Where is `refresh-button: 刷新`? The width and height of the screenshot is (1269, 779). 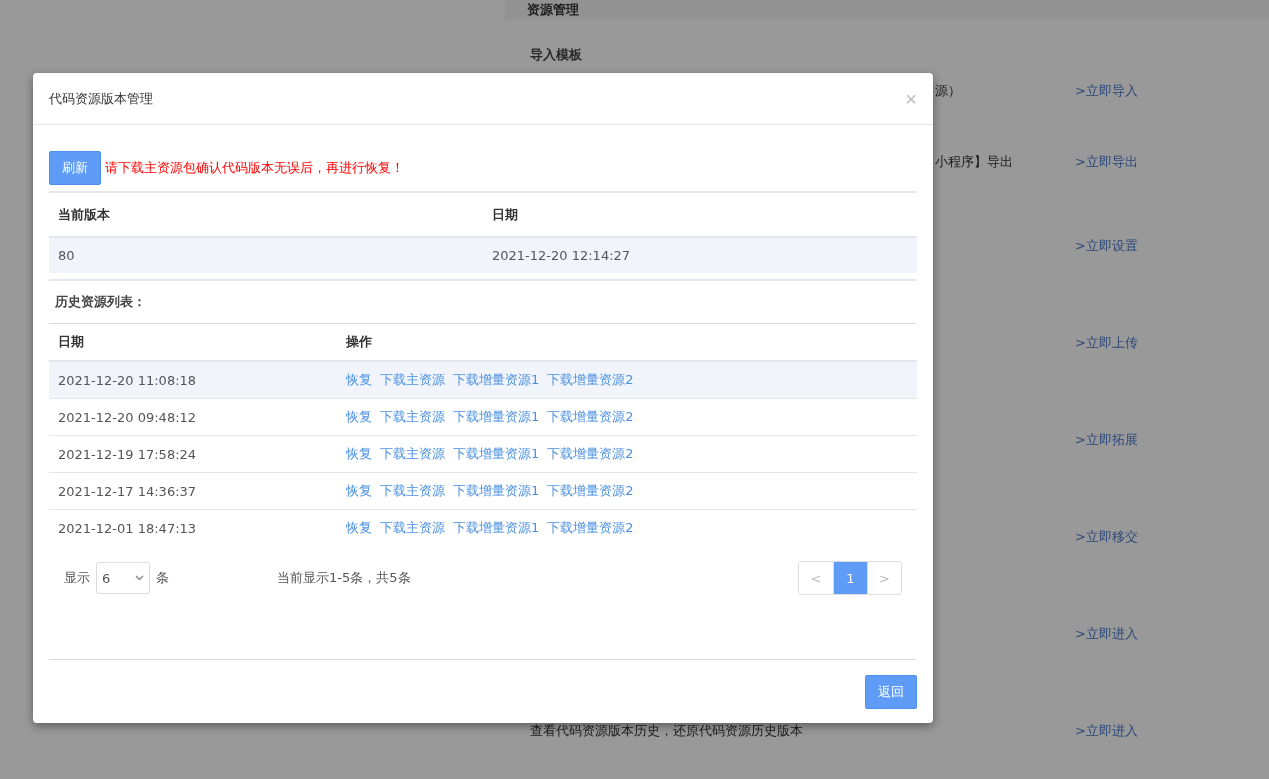
refresh-button: 刷新 is located at coordinates (75, 168).